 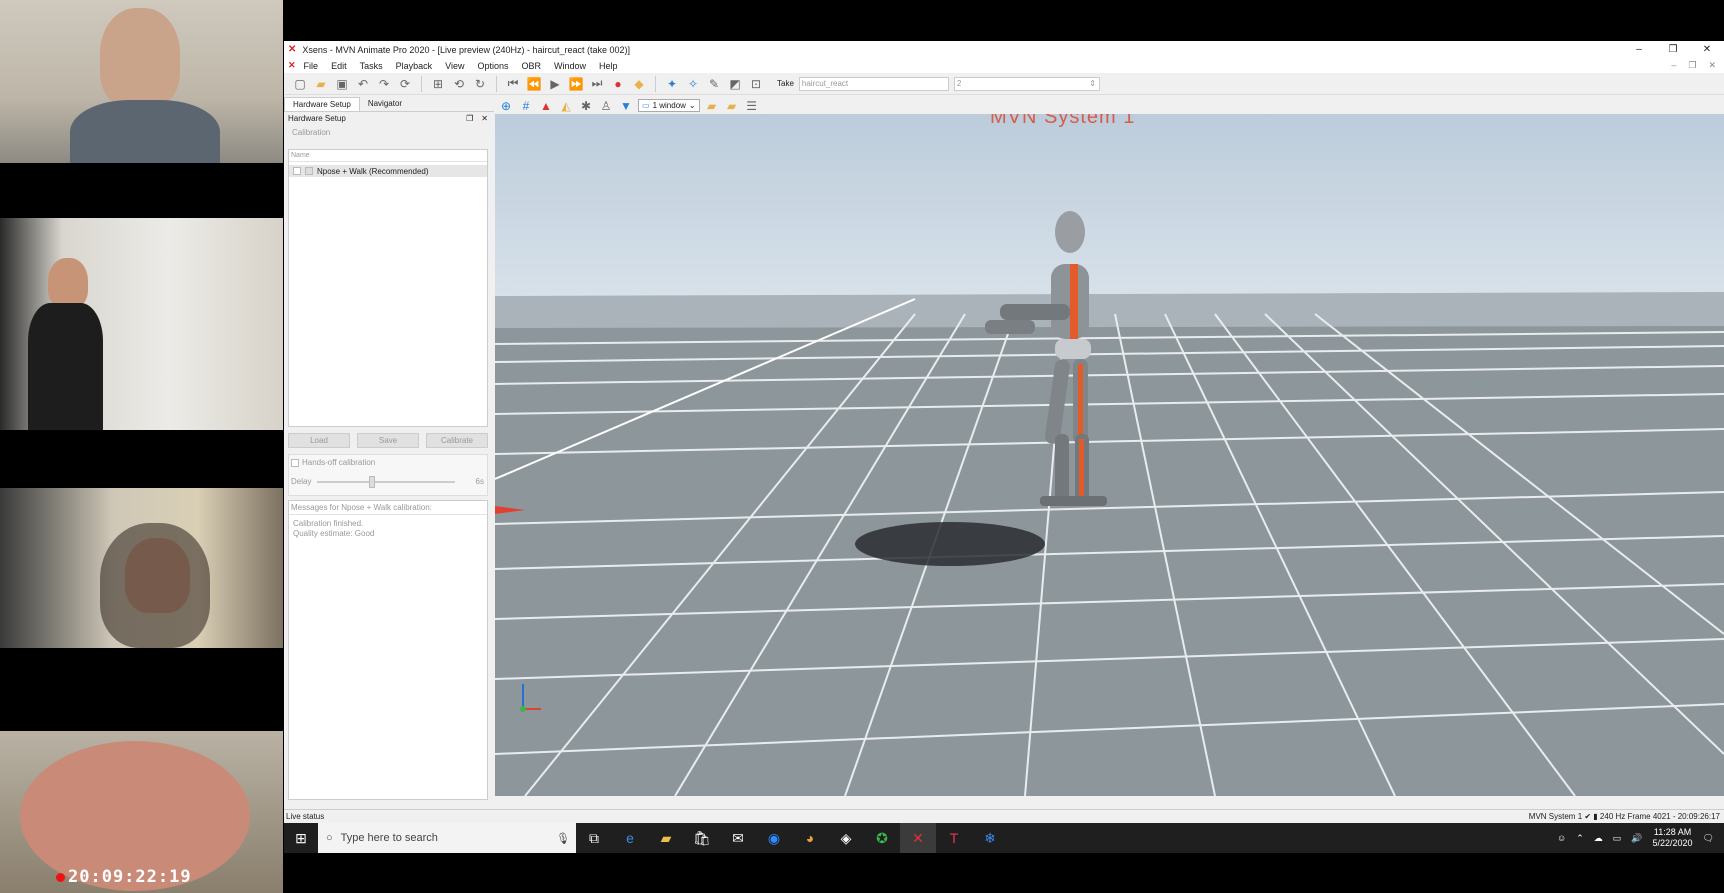 What do you see at coordinates (576, 84) in the screenshot?
I see `step-forward-icon: ⏩` at bounding box center [576, 84].